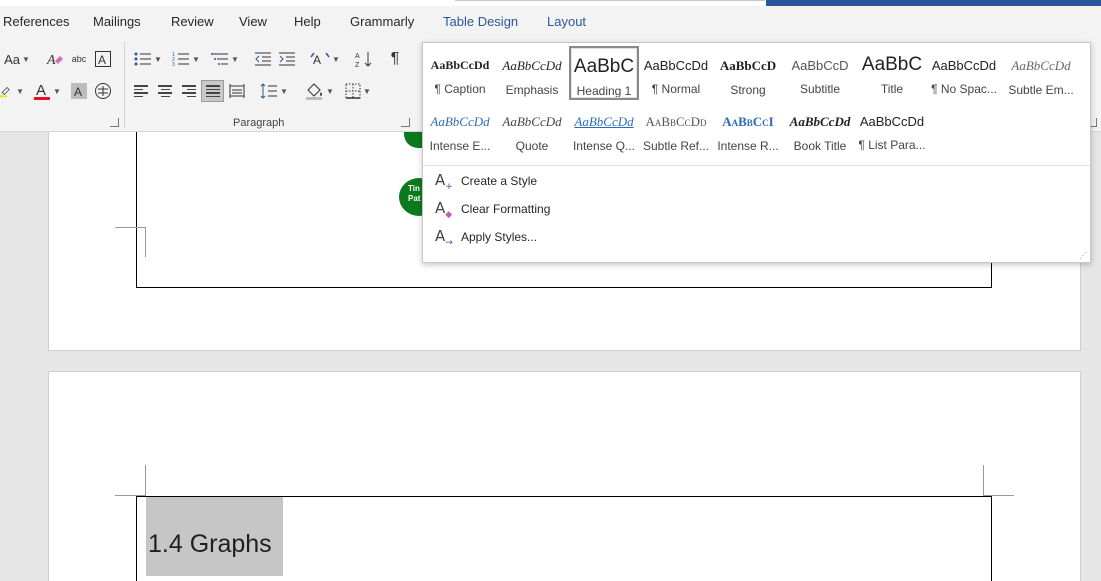 This screenshot has height=581, width=1101. I want to click on shading-button: ▼, so click(319, 91).